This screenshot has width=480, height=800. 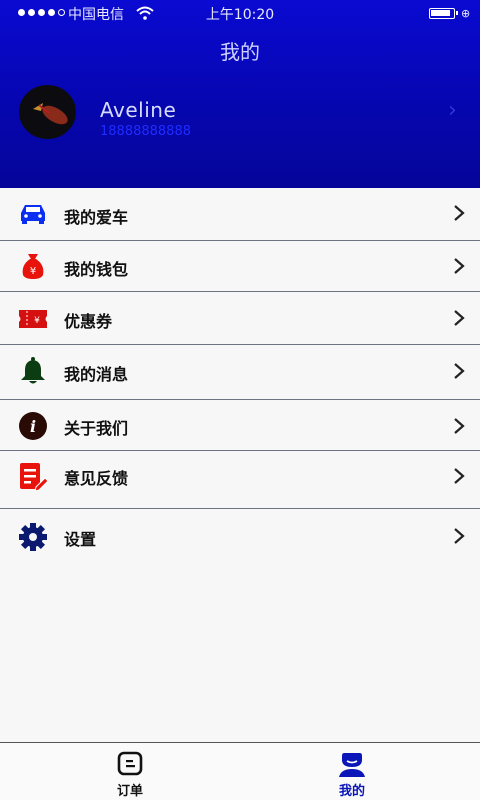 What do you see at coordinates (96, 478) in the screenshot?
I see `menu-item-label: 意见反馈` at bounding box center [96, 478].